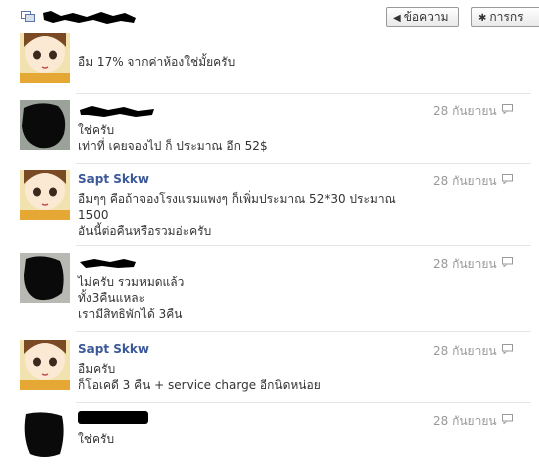 The width and height of the screenshot is (539, 464). I want to click on actions-button-label: การกร, so click(506, 17).